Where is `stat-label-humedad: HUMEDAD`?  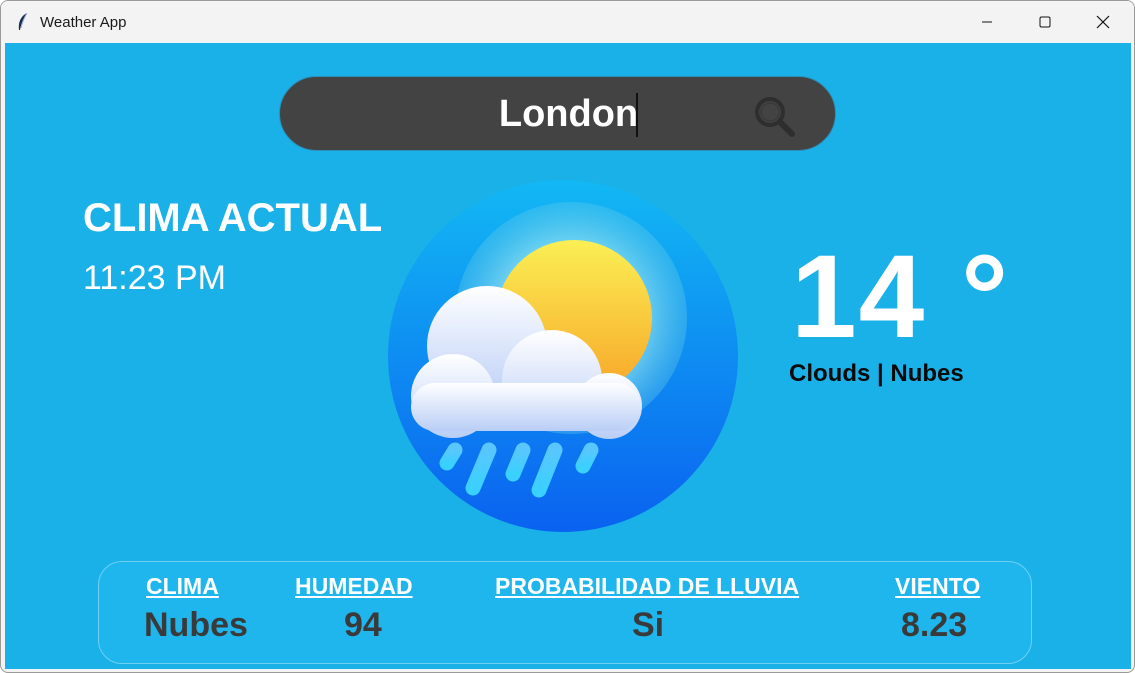 stat-label-humedad: HUMEDAD is located at coordinates (354, 586).